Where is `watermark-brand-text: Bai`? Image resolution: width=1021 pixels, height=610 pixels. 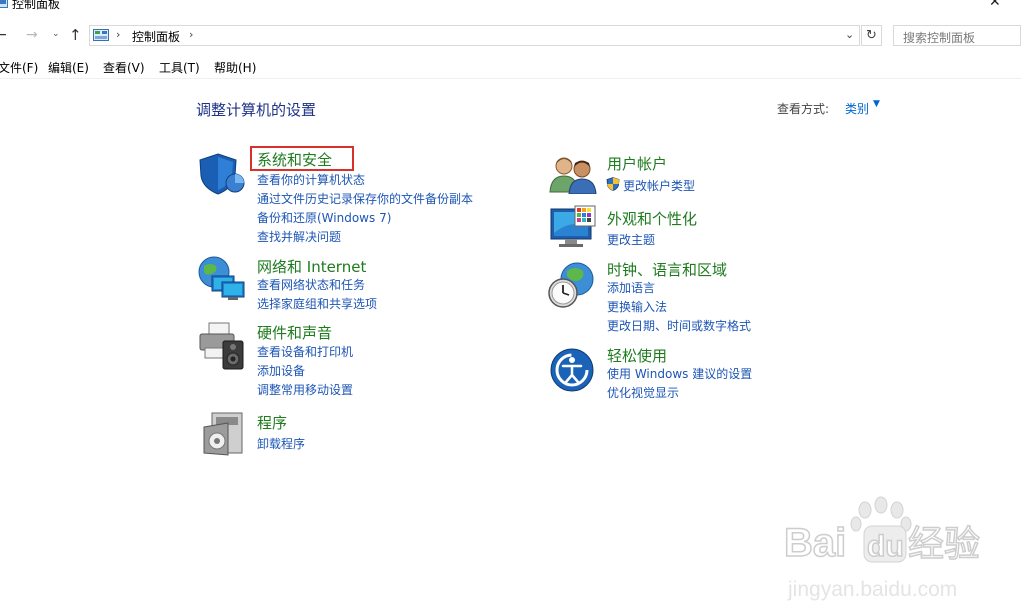 watermark-brand-text: Bai is located at coordinates (815, 543).